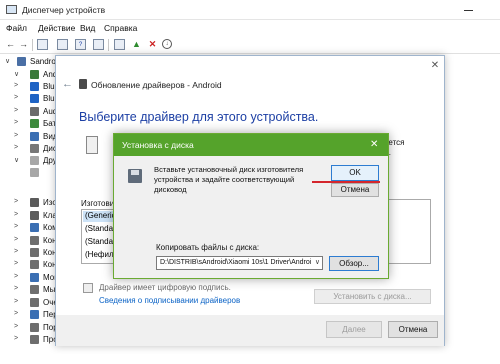 The height and width of the screenshot is (364, 500). What do you see at coordinates (208, 247) in the screenshot?
I see `copy-from-label: Копировать файлы с диска:` at bounding box center [208, 247].